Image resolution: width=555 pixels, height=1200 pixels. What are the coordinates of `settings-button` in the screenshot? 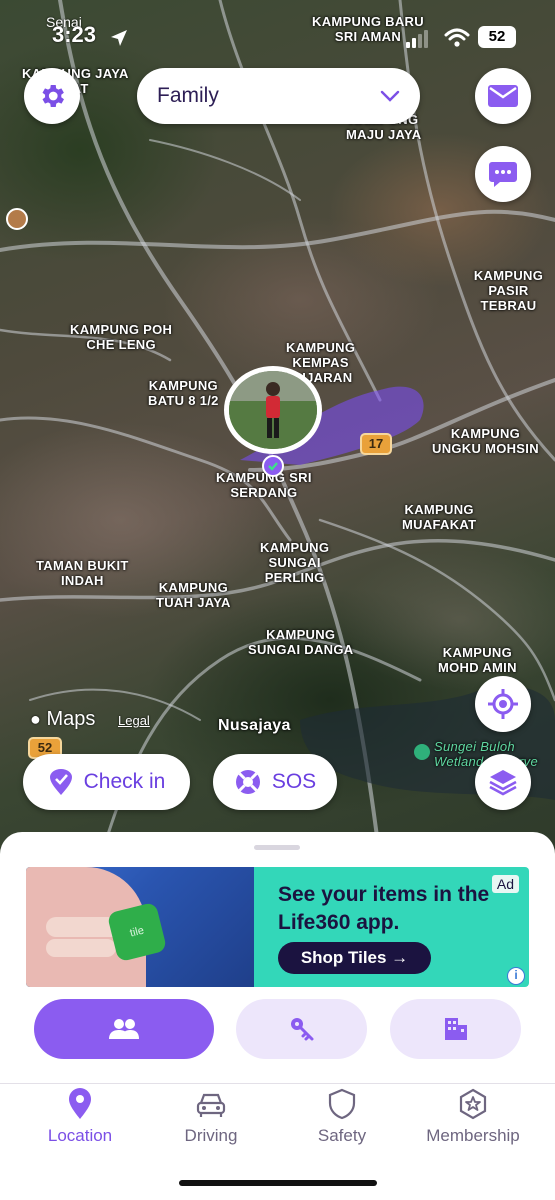 It's located at (52, 96).